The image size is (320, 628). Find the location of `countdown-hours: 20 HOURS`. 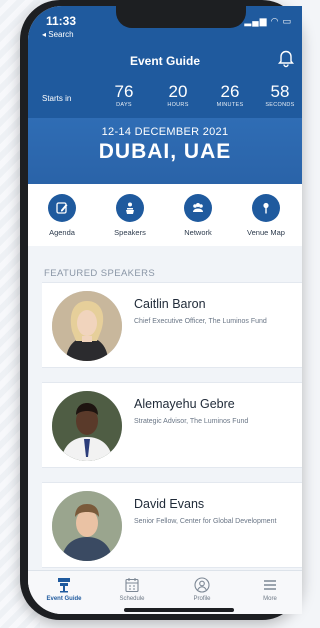

countdown-hours: 20 HOURS is located at coordinates (178, 95).